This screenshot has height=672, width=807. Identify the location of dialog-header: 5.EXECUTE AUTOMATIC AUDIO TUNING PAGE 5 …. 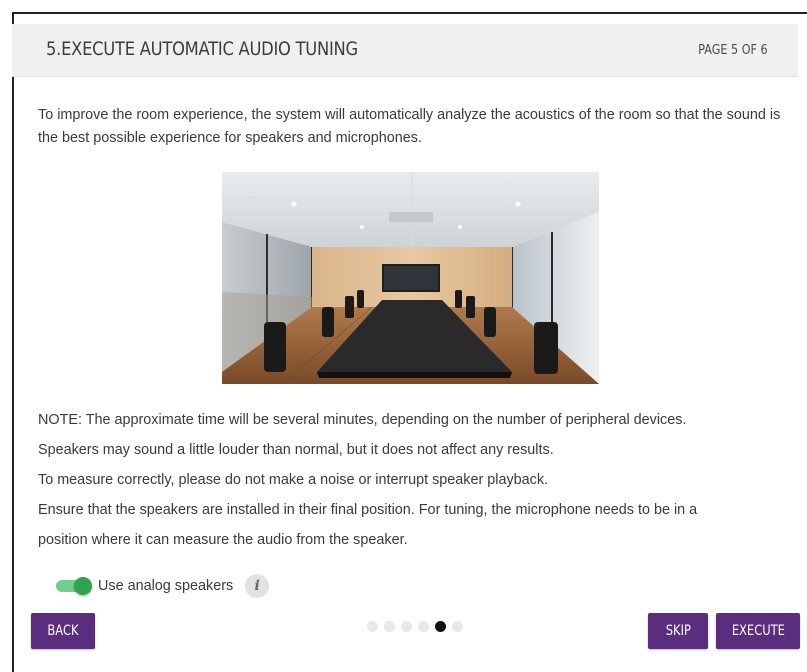
(405, 50).